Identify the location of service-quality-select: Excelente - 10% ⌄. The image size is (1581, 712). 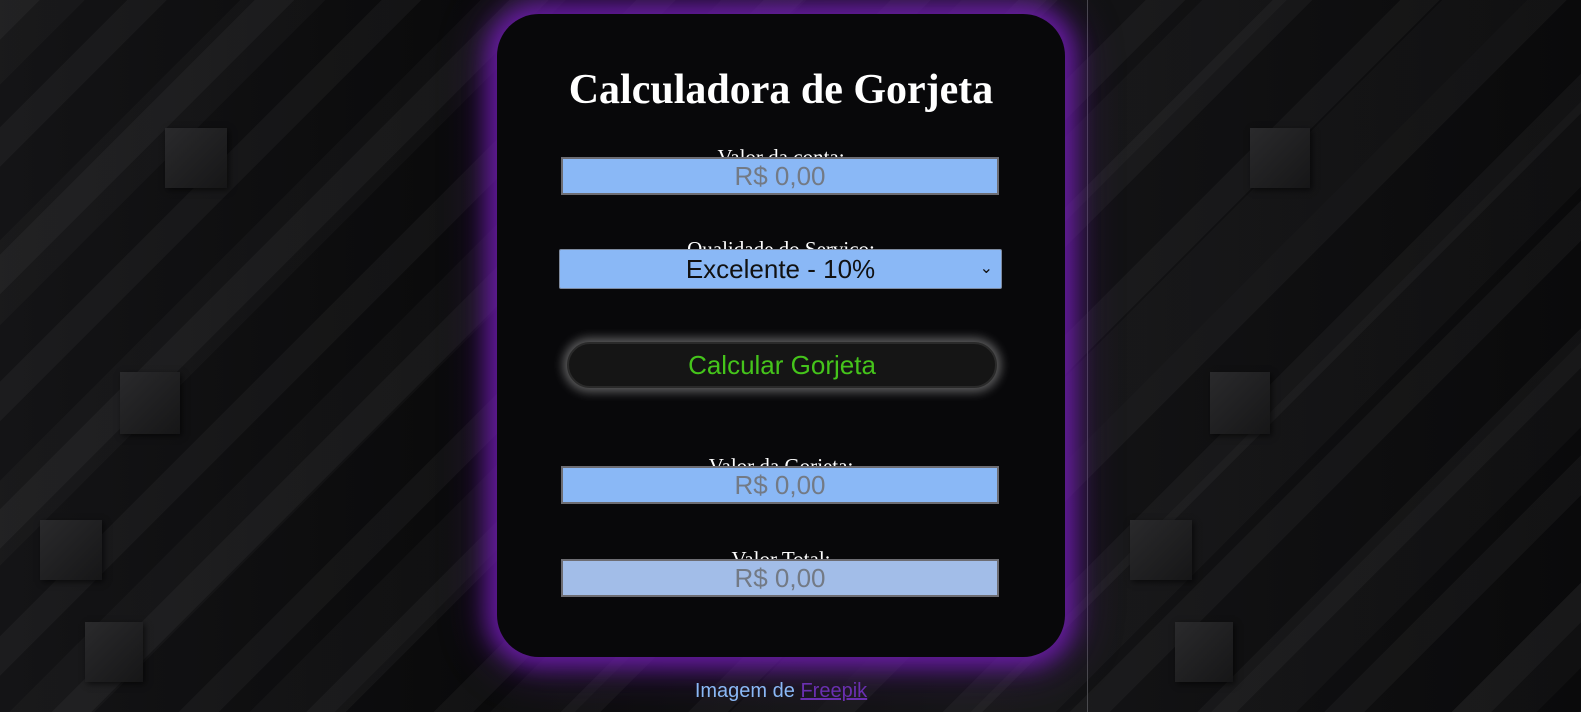
(780, 269).